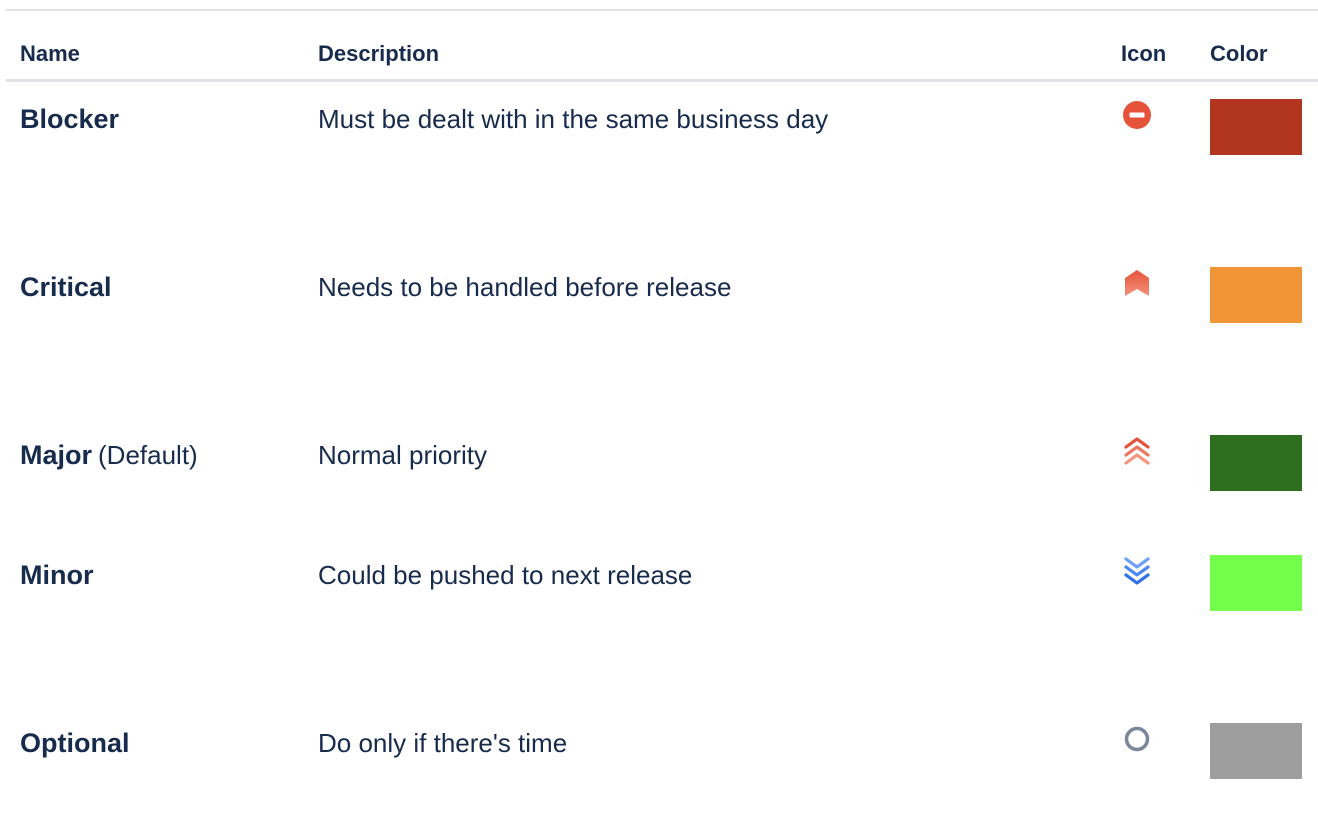  Describe the element at coordinates (56, 455) in the screenshot. I see `priority-name: Major` at that location.